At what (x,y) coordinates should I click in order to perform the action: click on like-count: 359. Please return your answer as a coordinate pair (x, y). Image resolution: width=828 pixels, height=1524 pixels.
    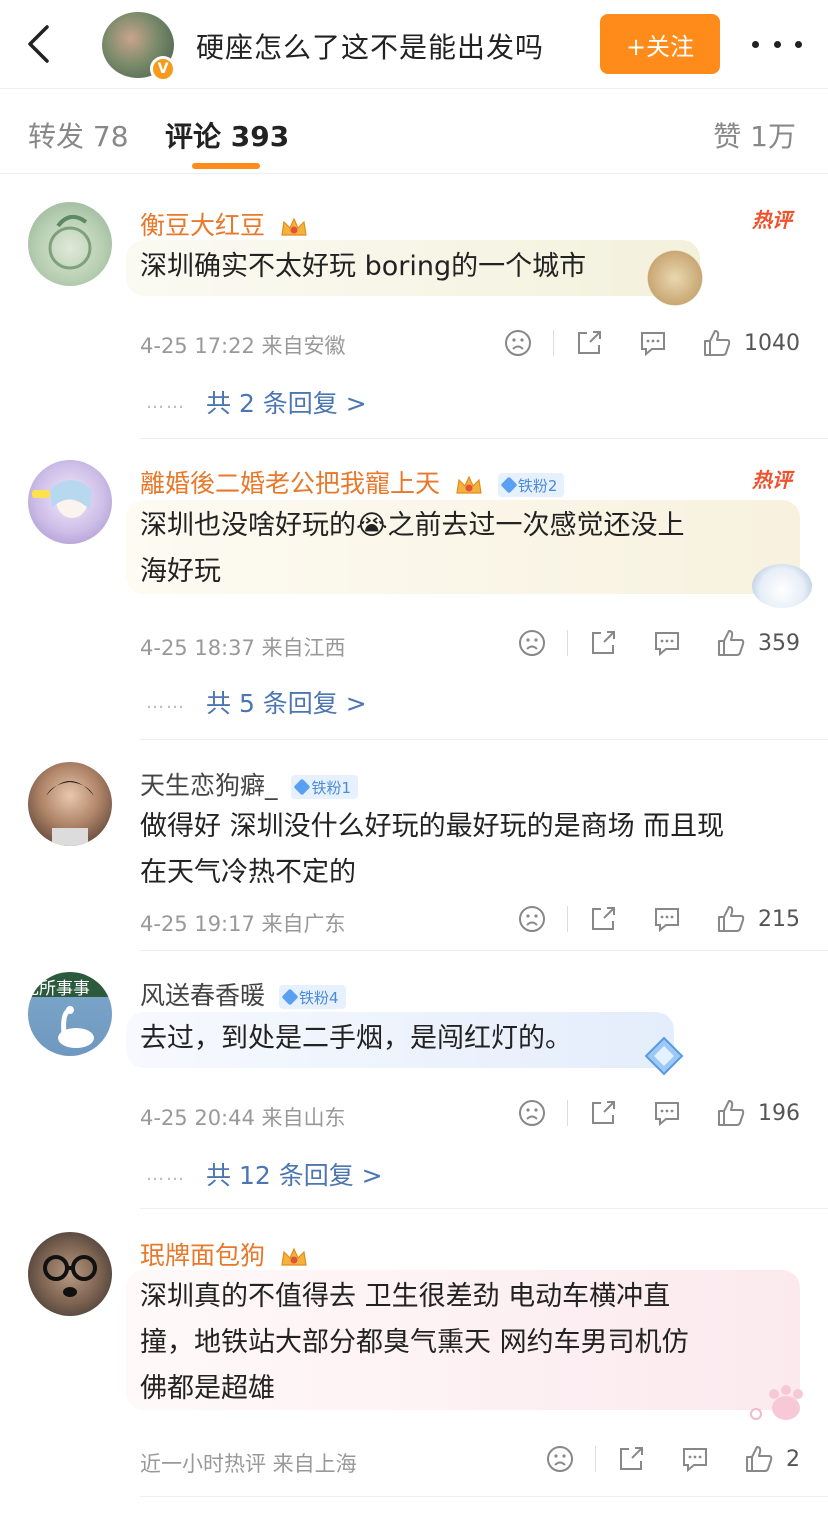
    Looking at the image, I should click on (779, 643).